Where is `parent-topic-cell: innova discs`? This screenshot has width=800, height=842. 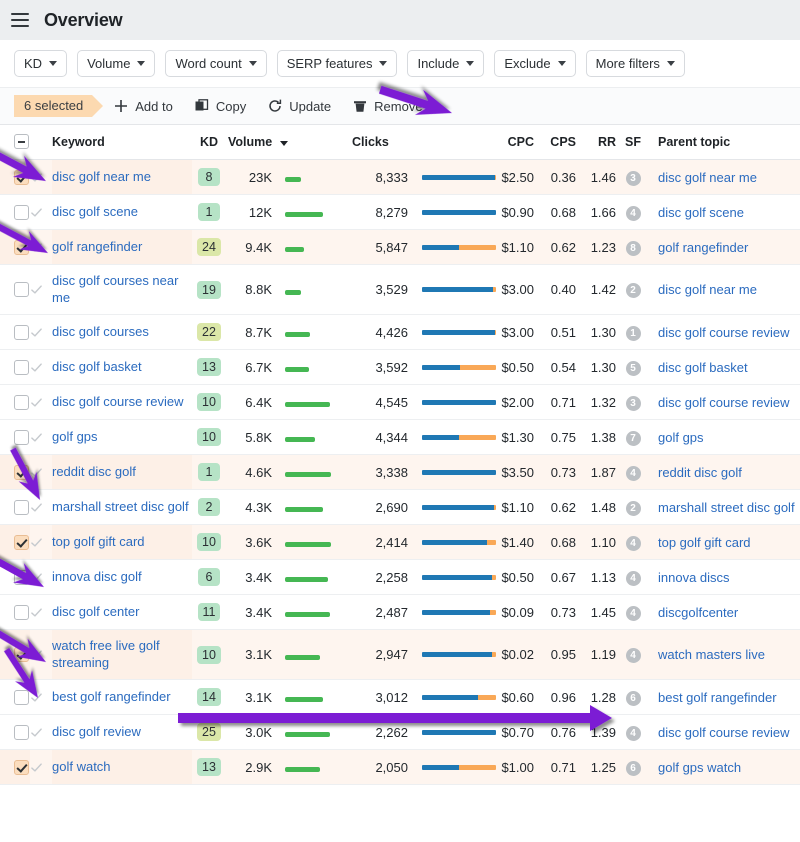 parent-topic-cell: innova discs is located at coordinates (725, 577).